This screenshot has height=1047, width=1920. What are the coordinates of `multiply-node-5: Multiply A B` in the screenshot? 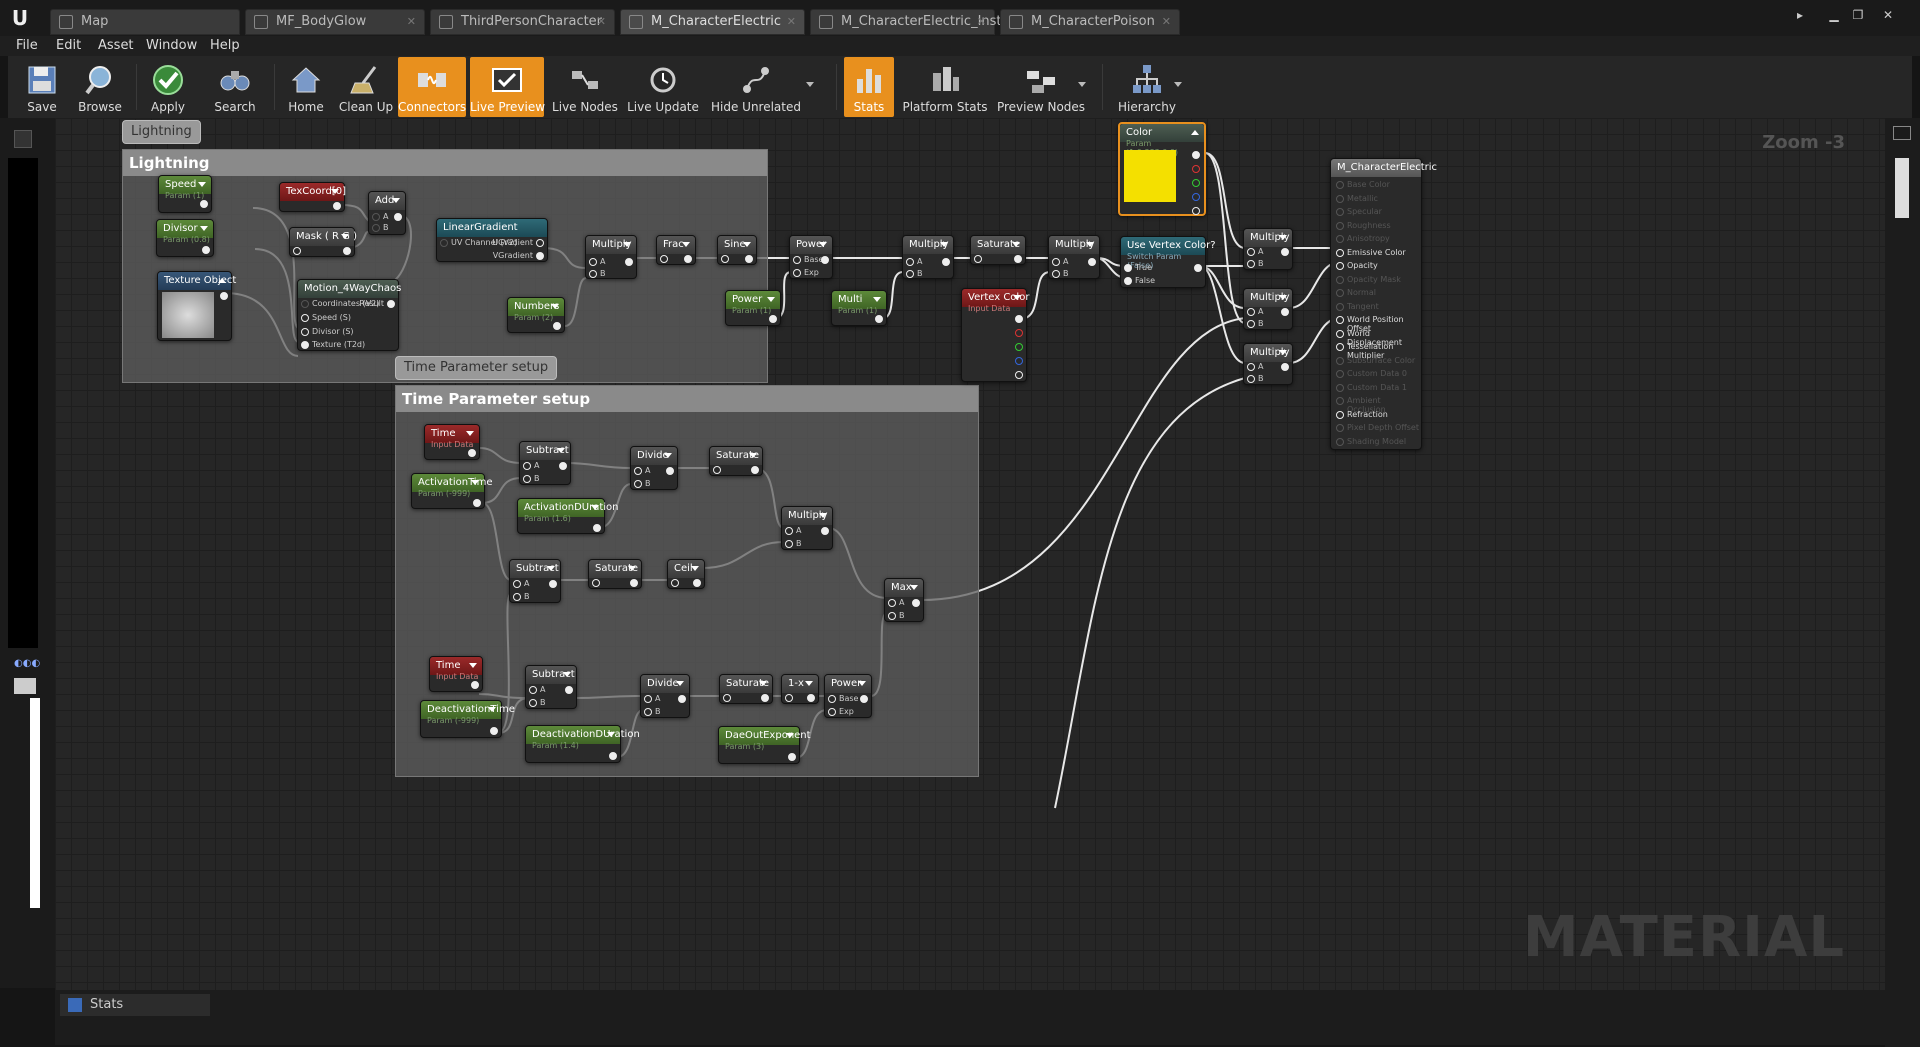 It's located at (1268, 309).